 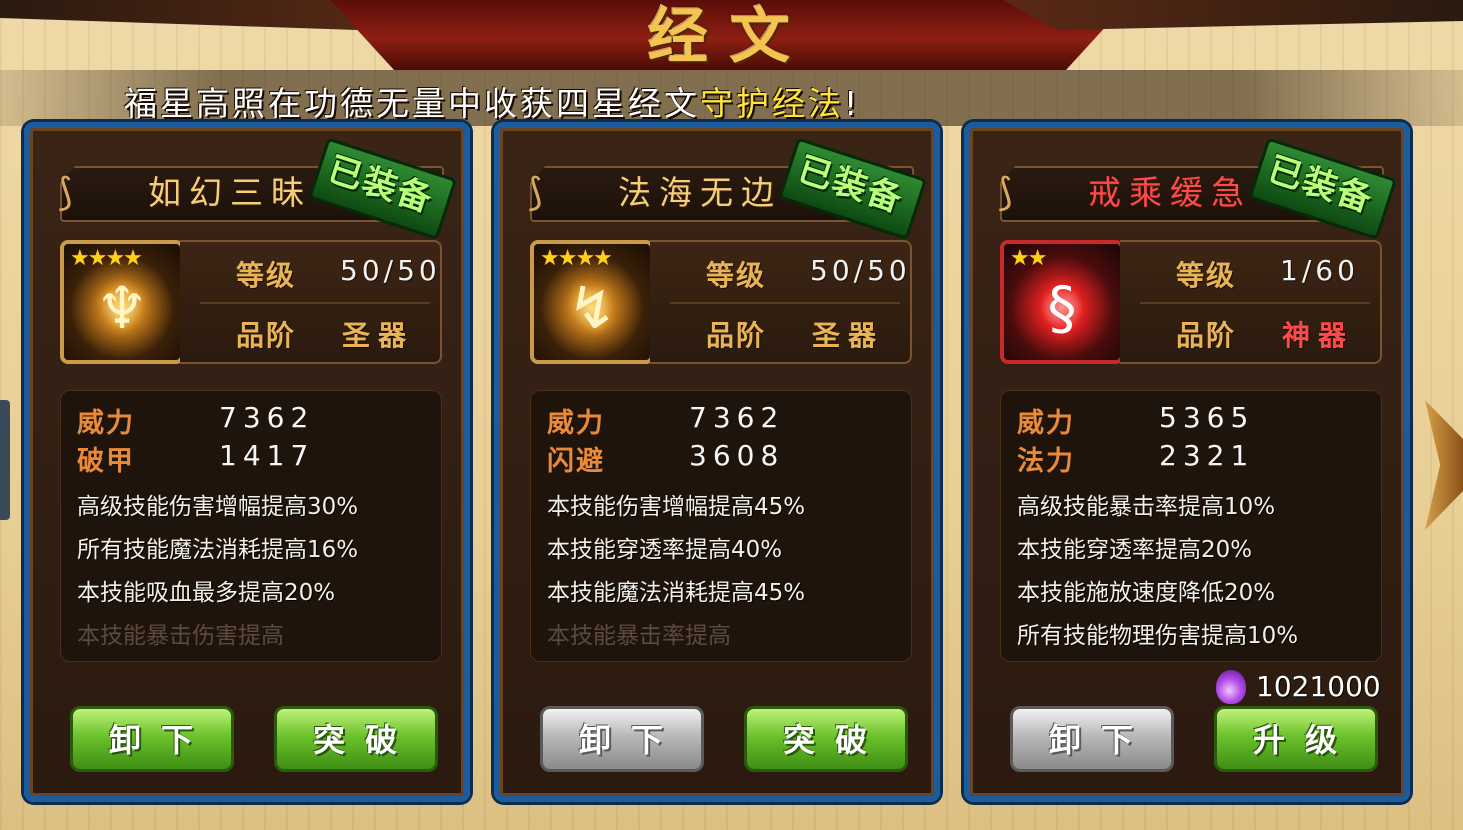 I want to click on scripture-icon: ★★★★ ↯, so click(x=592, y=302).